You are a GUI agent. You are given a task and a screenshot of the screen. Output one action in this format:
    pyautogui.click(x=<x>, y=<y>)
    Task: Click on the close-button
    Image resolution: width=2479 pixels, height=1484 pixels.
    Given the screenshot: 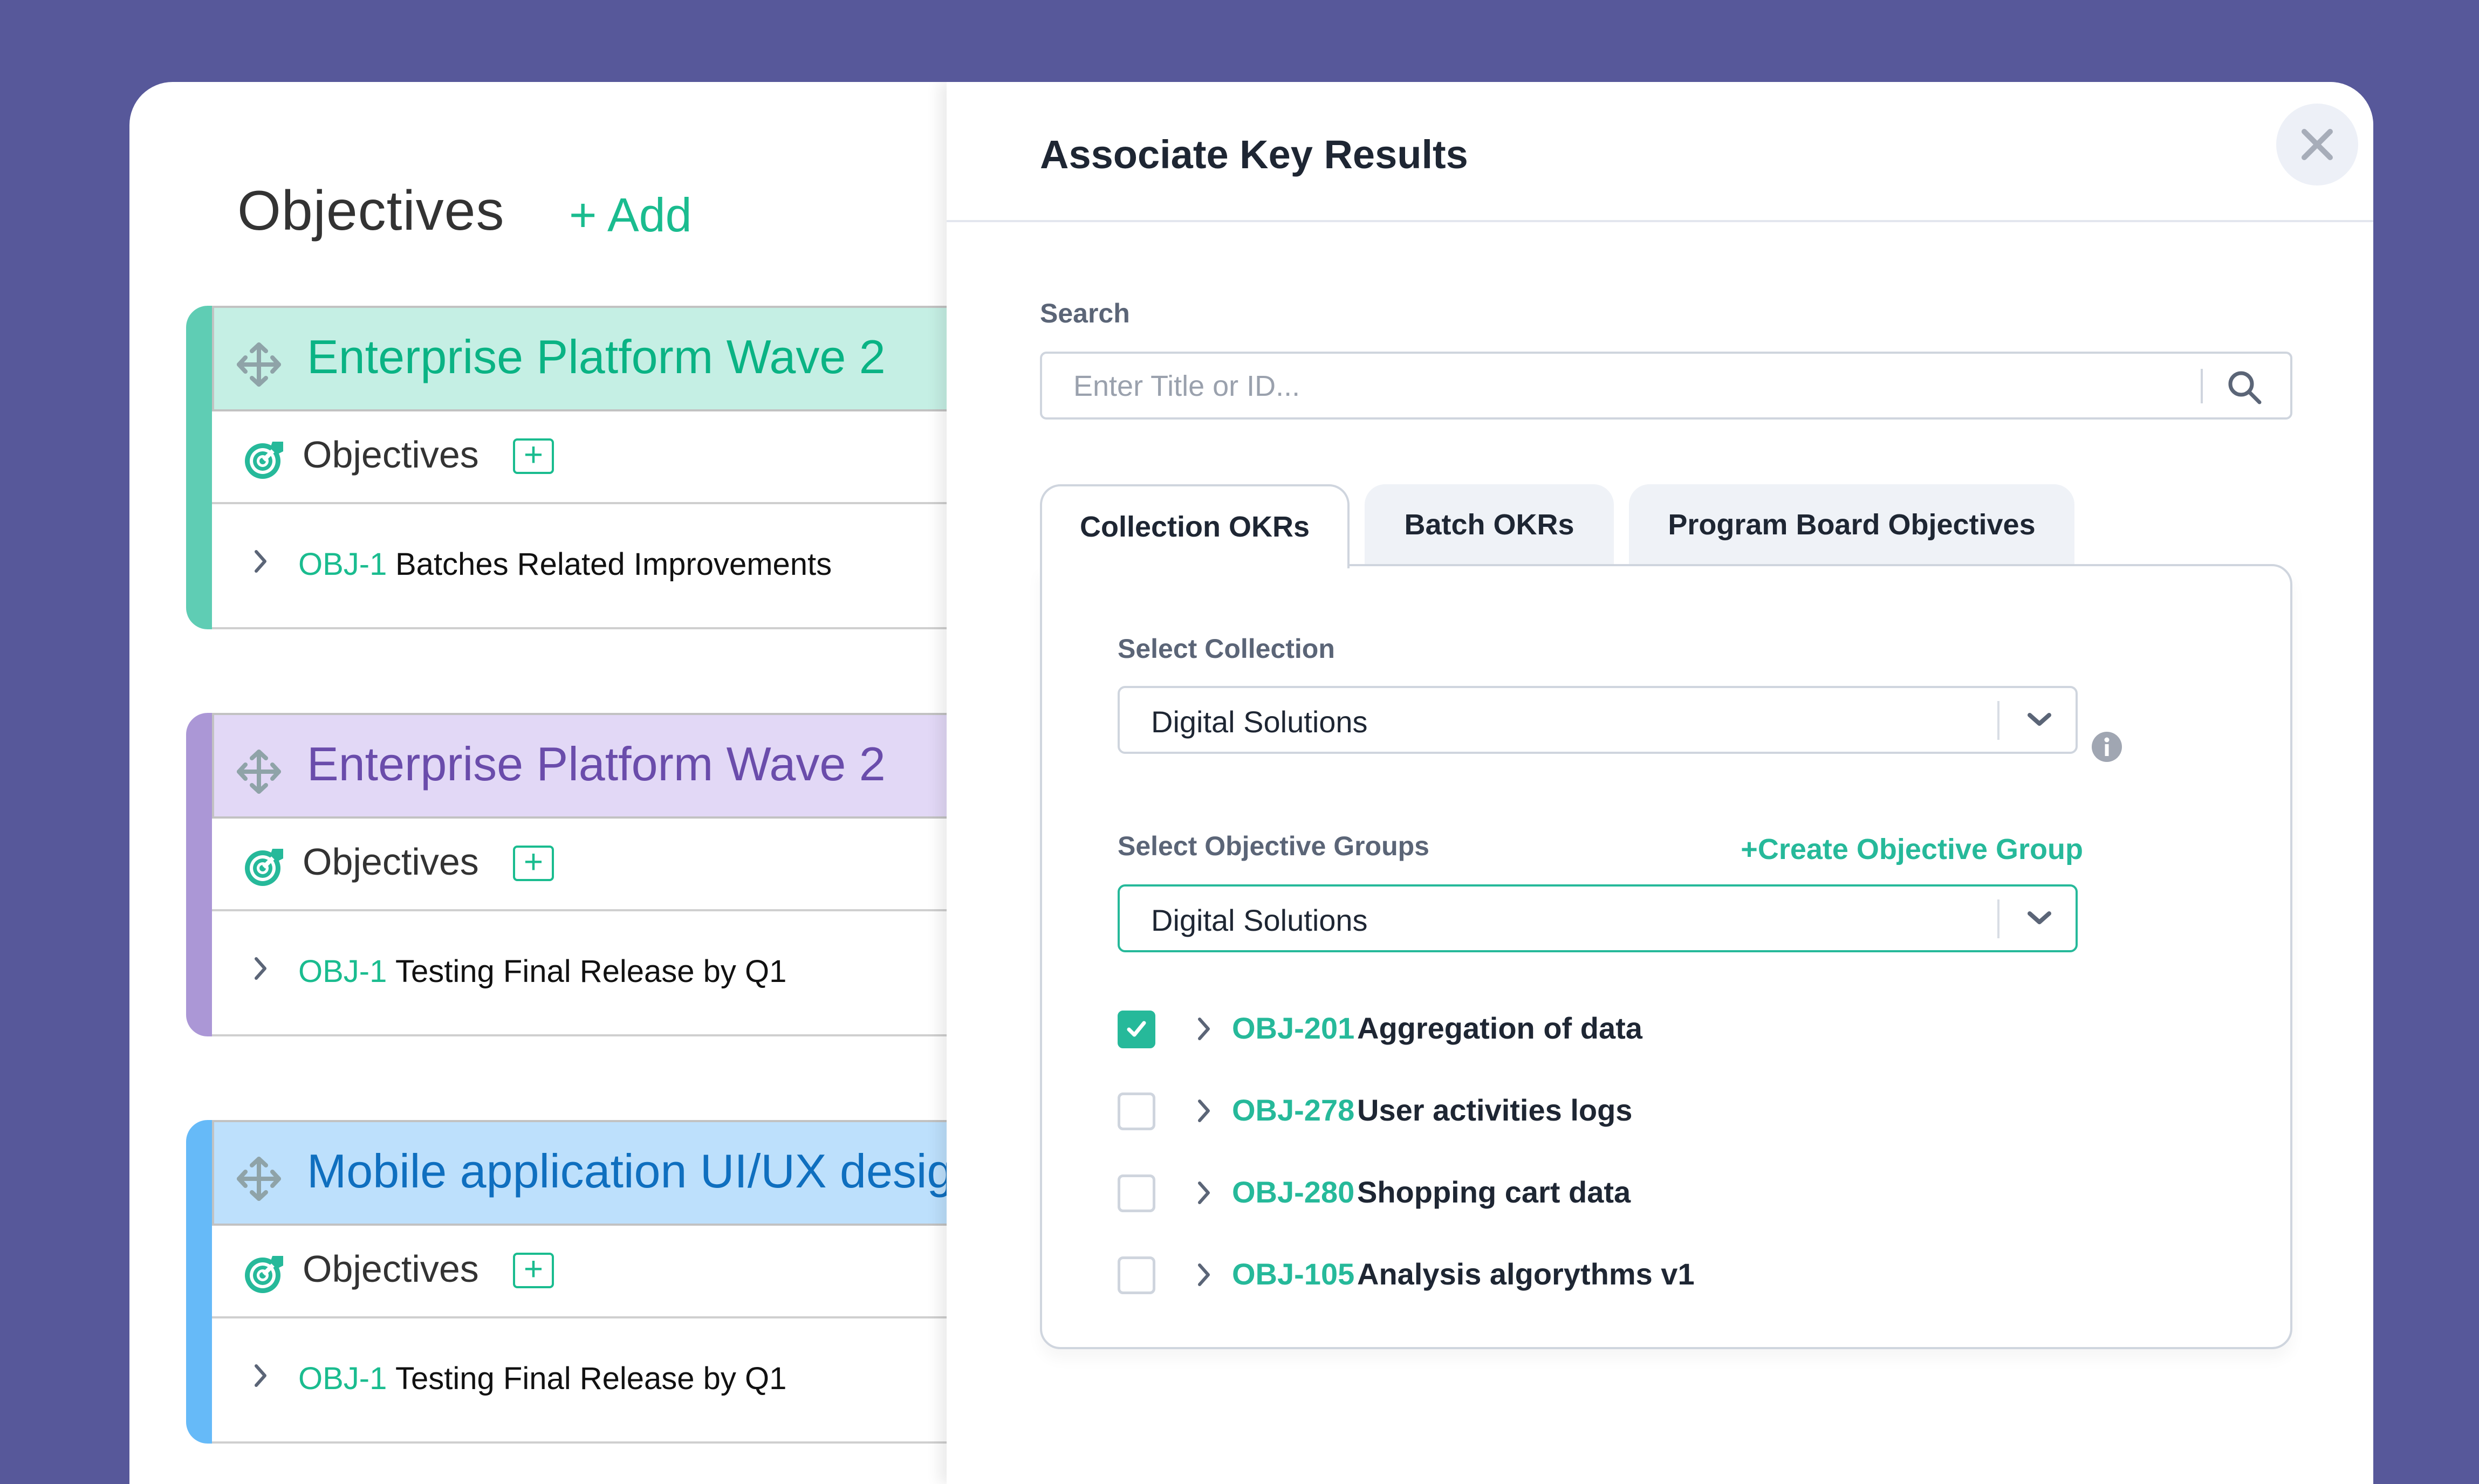 What is the action you would take?
    pyautogui.click(x=2317, y=145)
    